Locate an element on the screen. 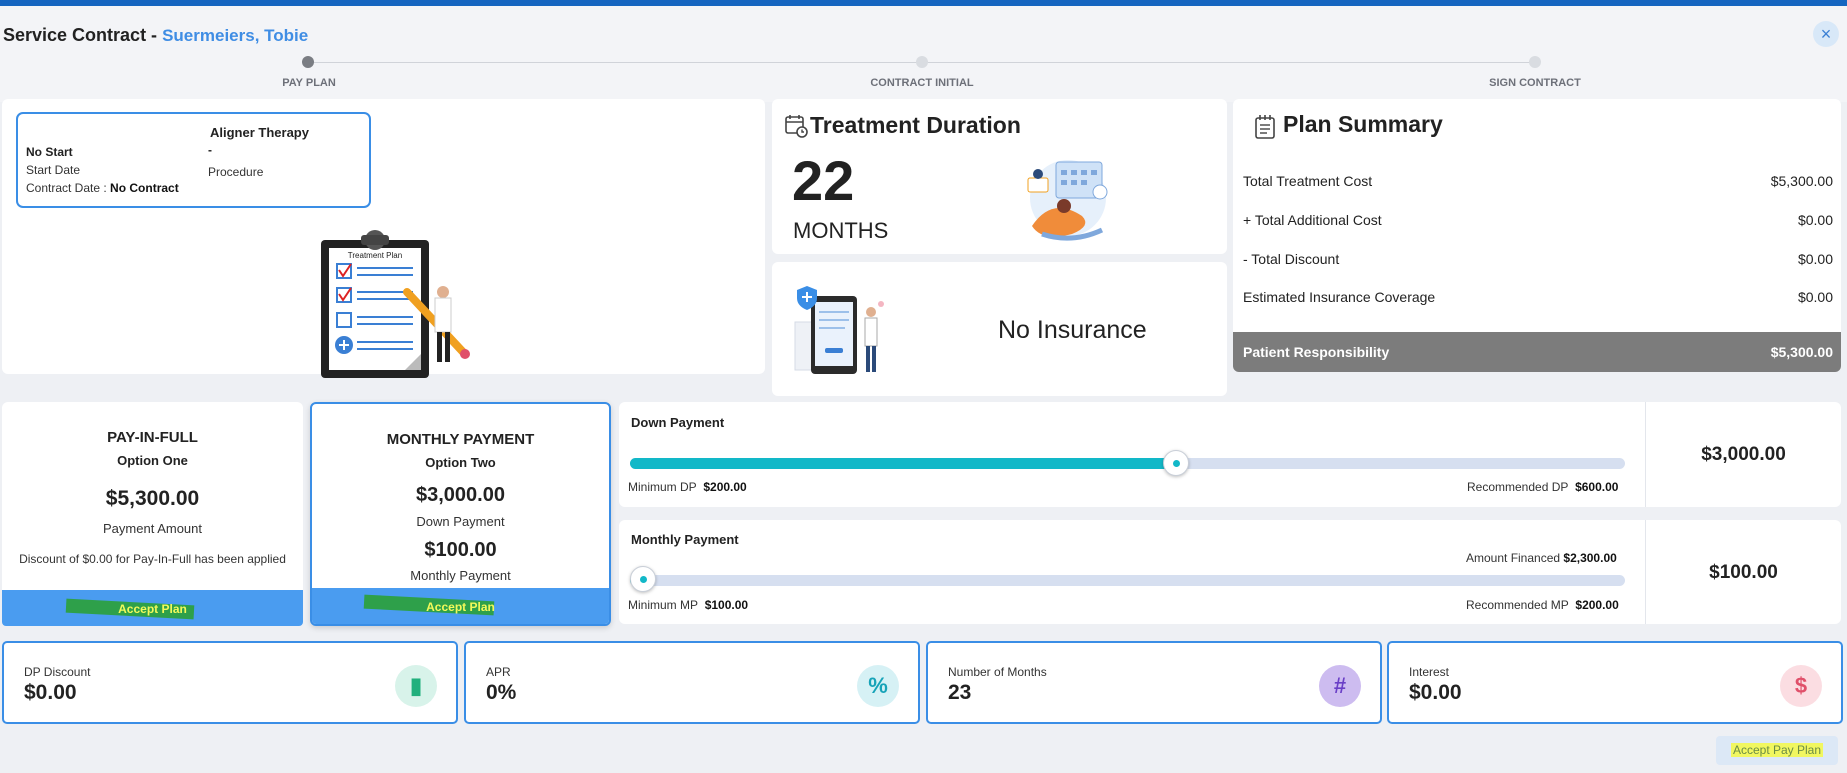 Image resolution: width=1847 pixels, height=773 pixels. monthly-payment-title: MONTHLY PAYMENT is located at coordinates (460, 439).